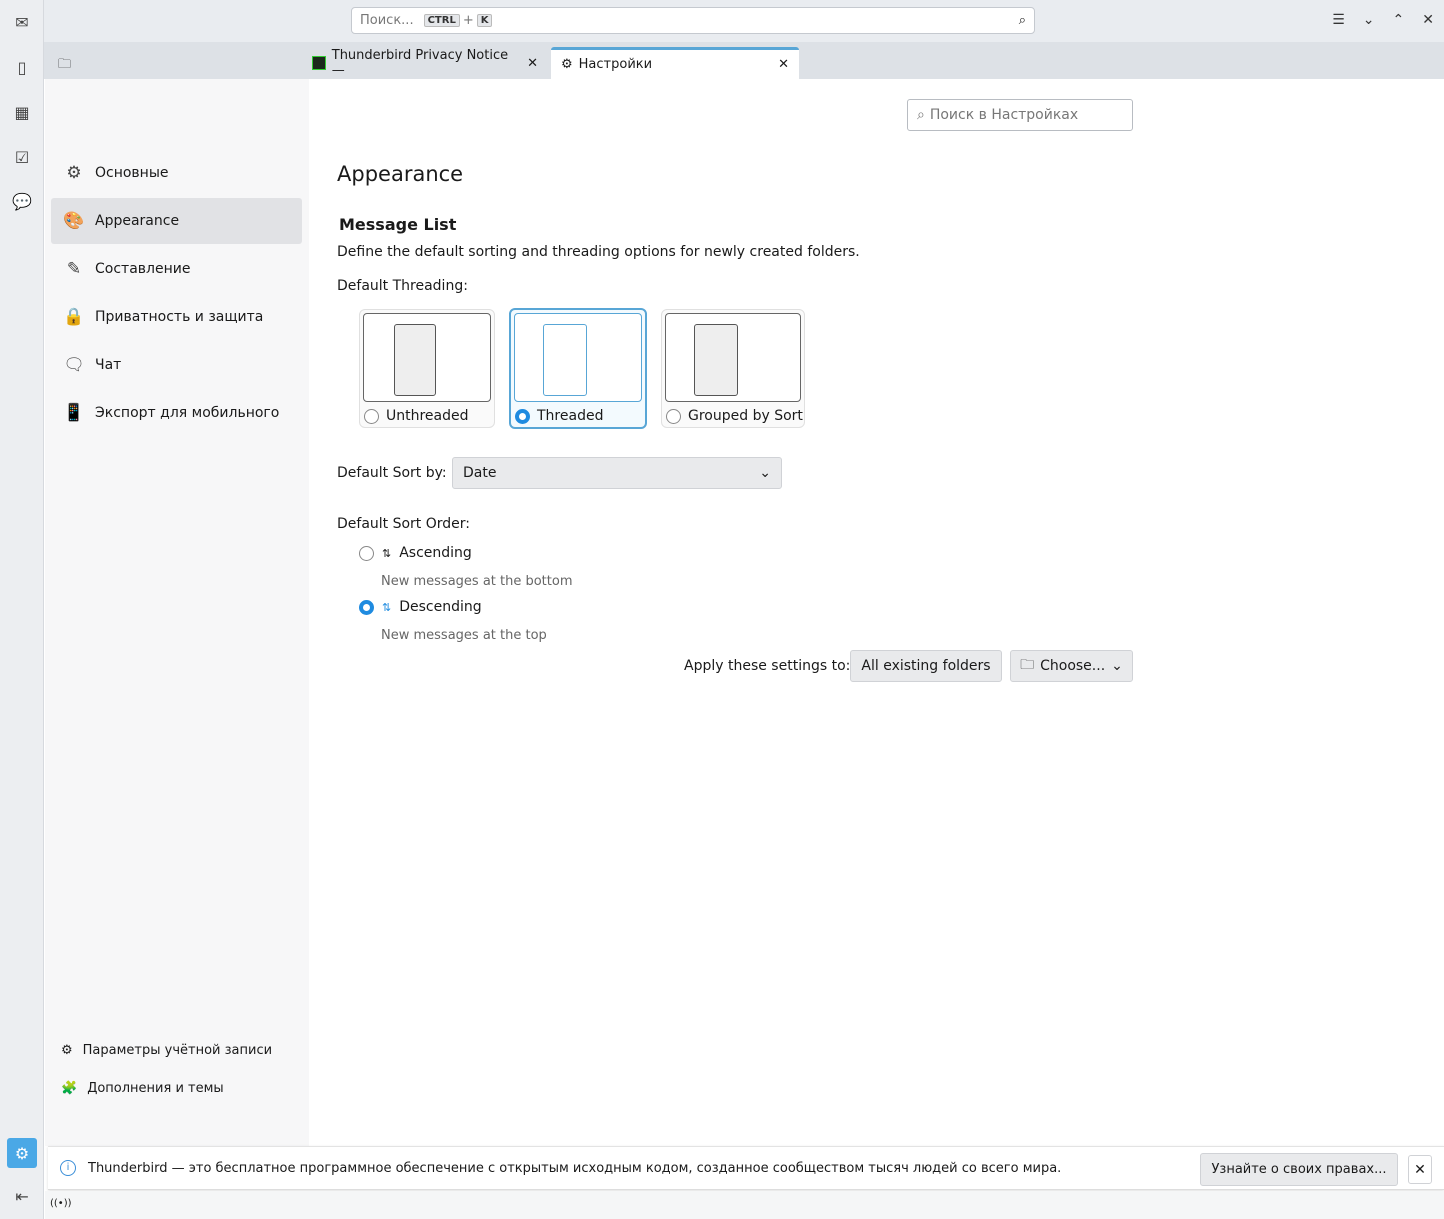 This screenshot has height=1219, width=1444. I want to click on section-title: Message List, so click(398, 224).